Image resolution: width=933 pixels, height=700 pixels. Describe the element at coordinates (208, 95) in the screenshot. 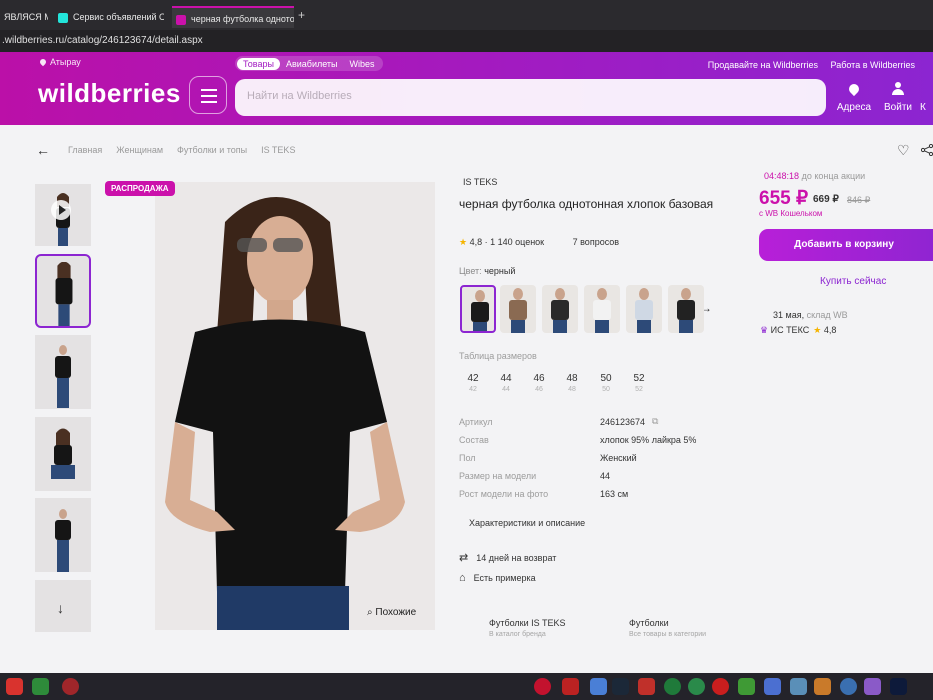

I see `menu-button` at that location.